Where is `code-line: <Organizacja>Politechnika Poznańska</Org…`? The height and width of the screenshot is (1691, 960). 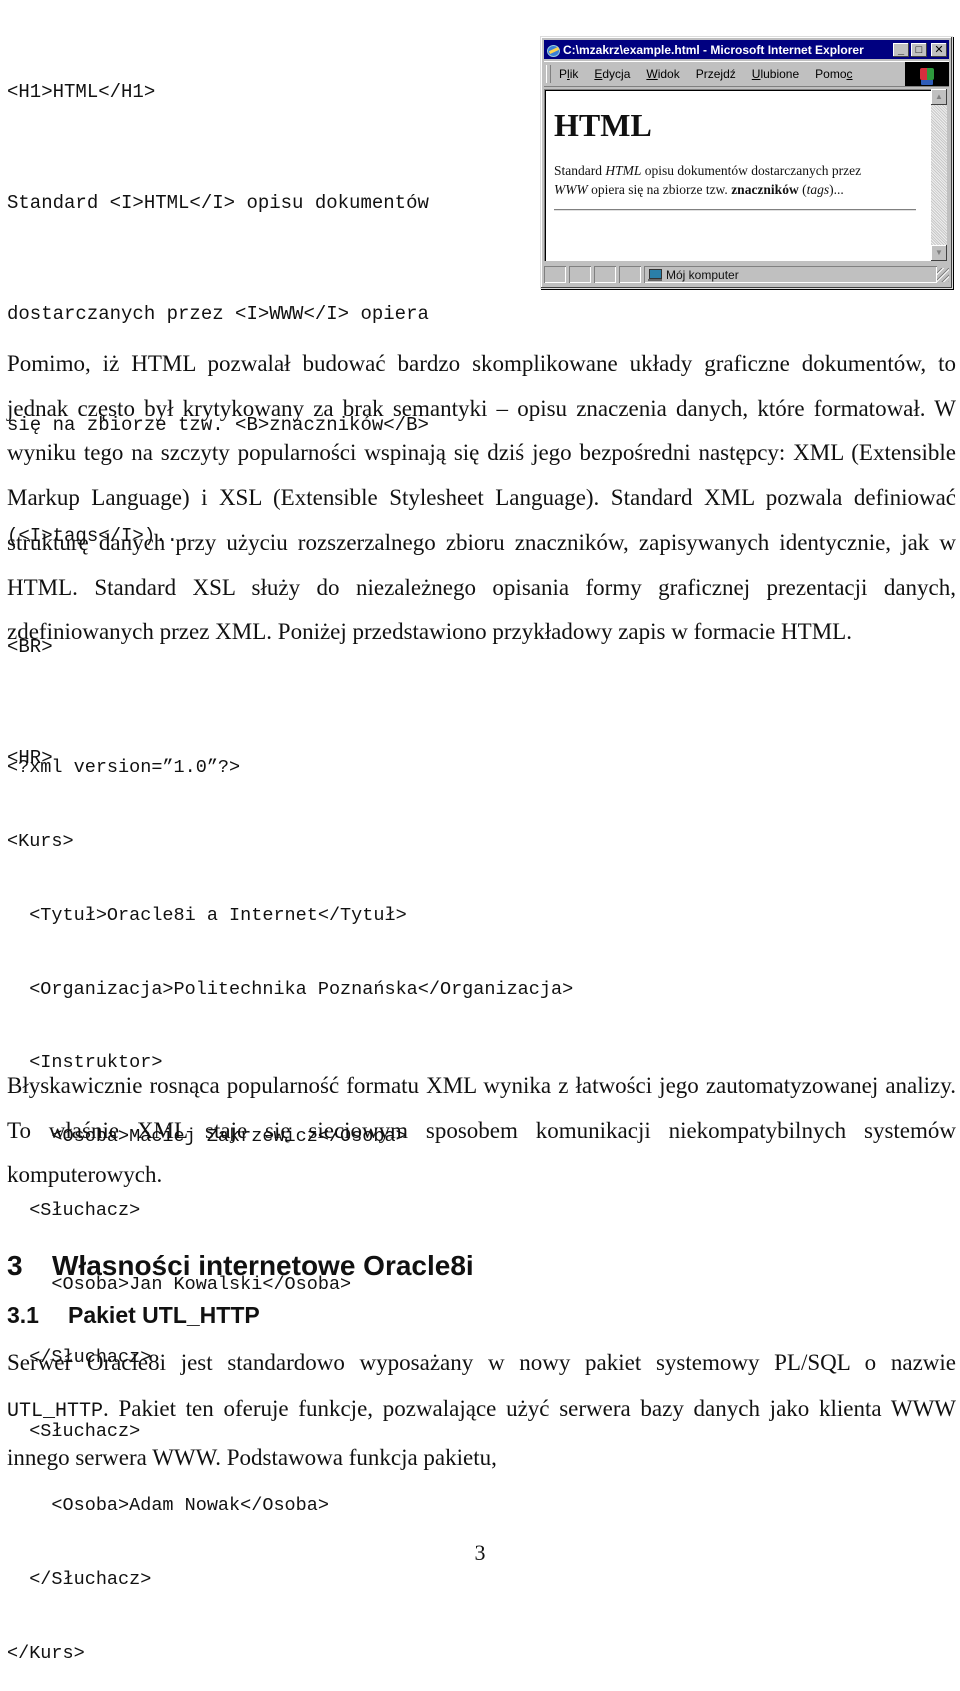 code-line: <Organizacja>Politechnika Poznańska</Org… is located at coordinates (290, 989).